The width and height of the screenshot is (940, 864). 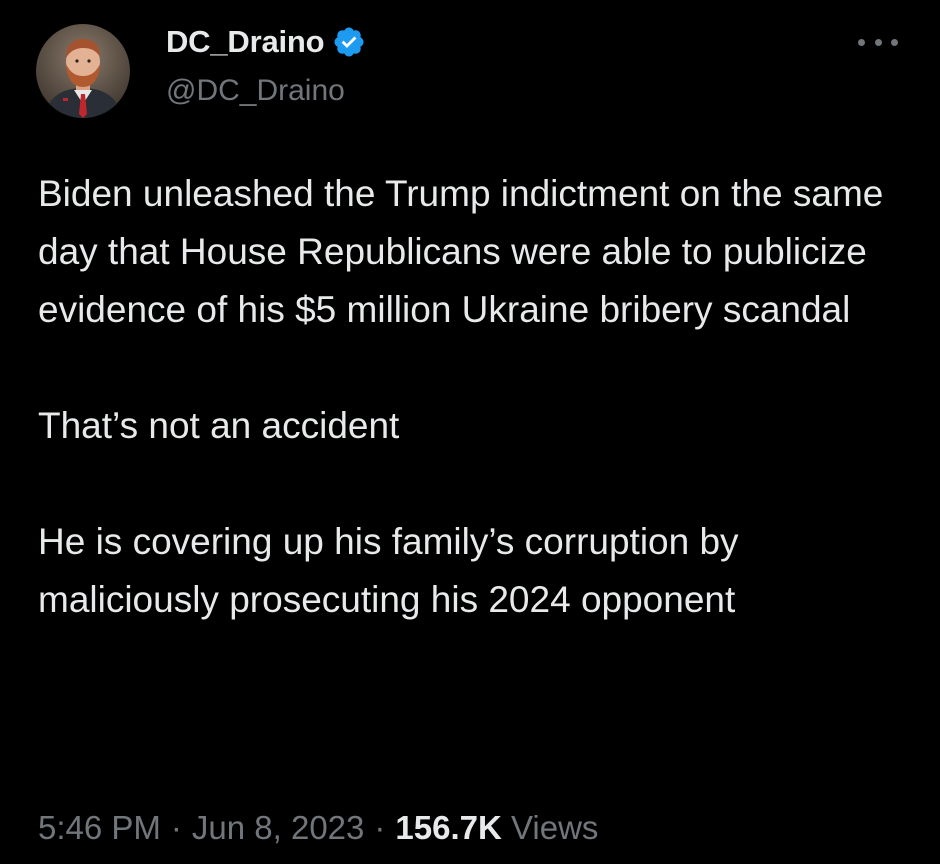 What do you see at coordinates (349, 42) in the screenshot?
I see `verified-badge-icon` at bounding box center [349, 42].